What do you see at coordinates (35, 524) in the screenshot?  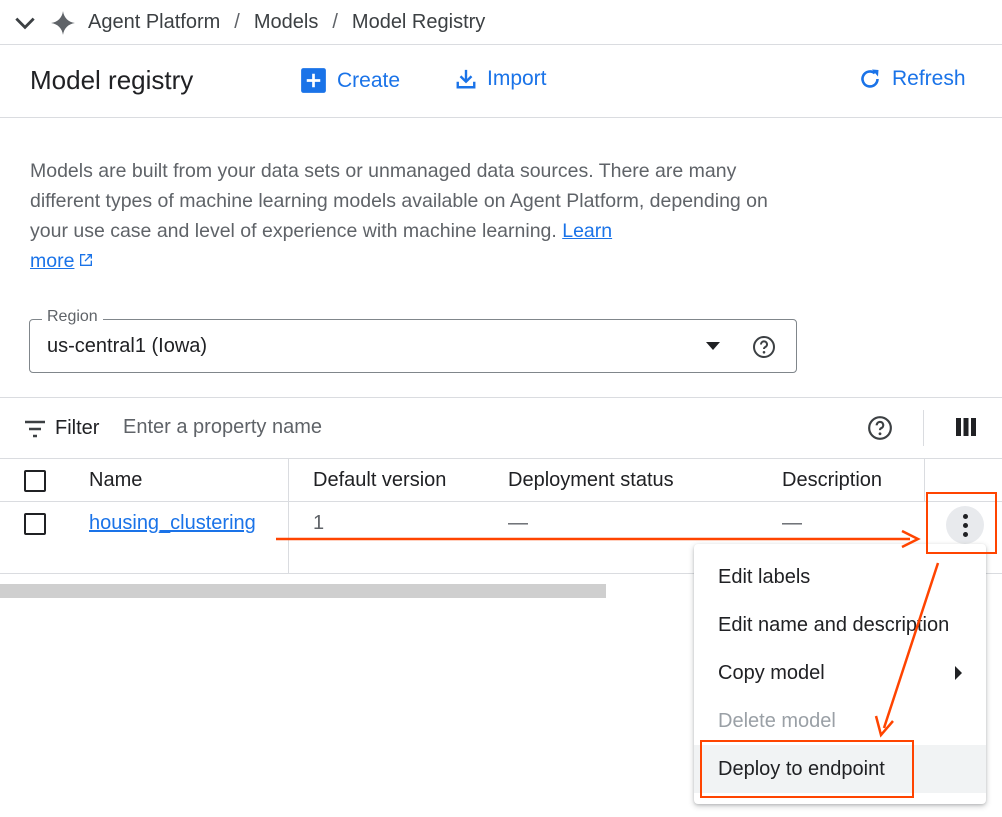 I see `row-checkbox` at bounding box center [35, 524].